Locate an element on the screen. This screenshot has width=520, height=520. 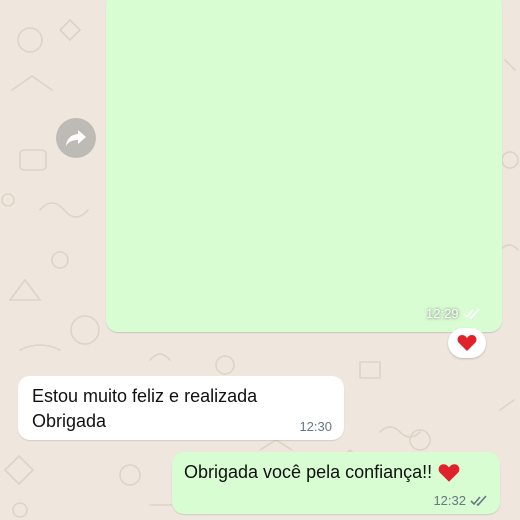
outgoing-message-bubble: Obrigada você pela confiança!! 12:32 is located at coordinates (336, 483).